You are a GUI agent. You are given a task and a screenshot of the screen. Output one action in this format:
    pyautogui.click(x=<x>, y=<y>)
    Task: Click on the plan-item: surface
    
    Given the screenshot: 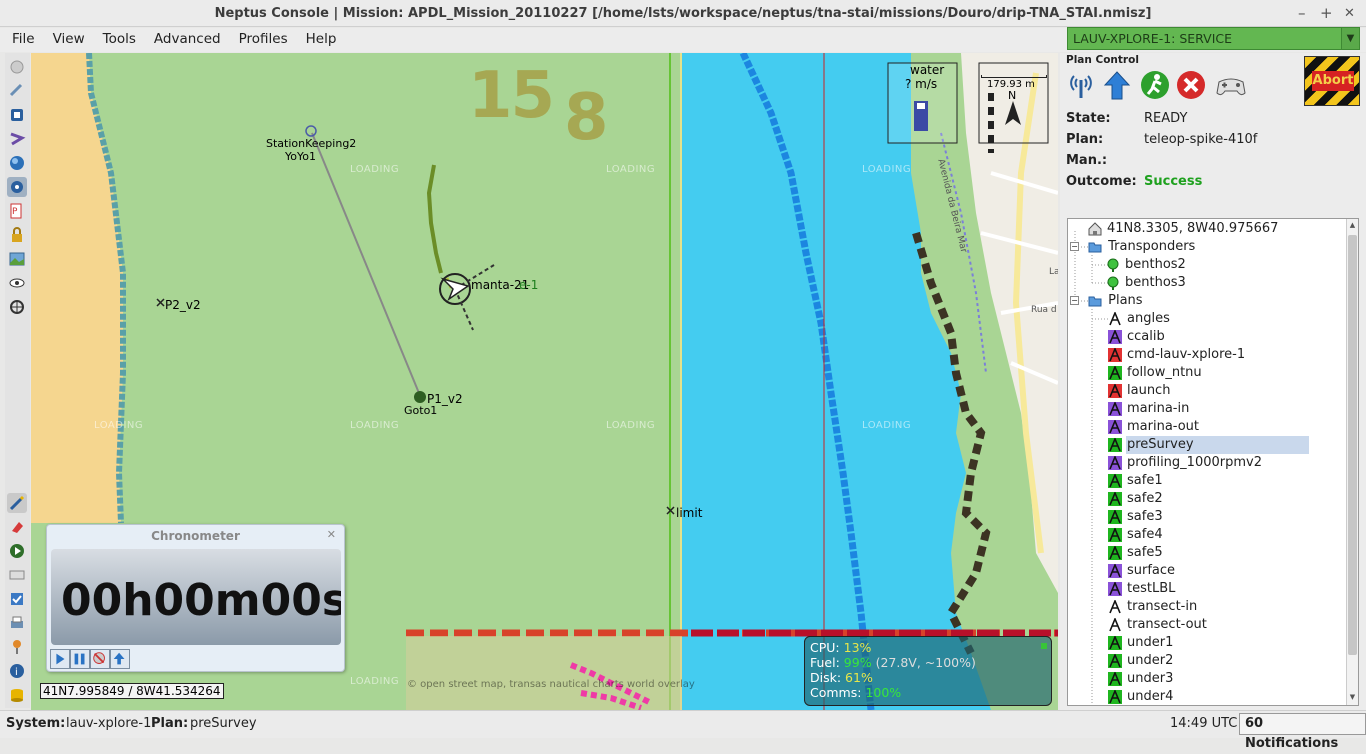 What is the action you would take?
    pyautogui.click(x=1141, y=571)
    